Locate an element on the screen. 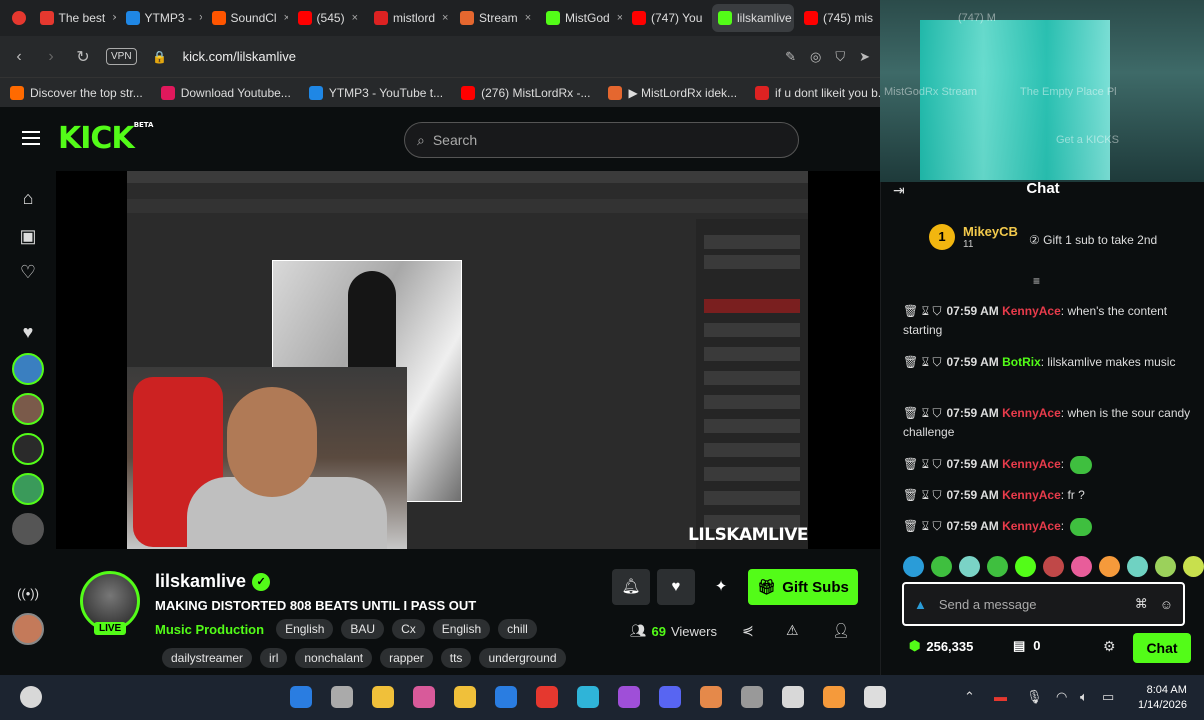 This screenshot has height=720, width=1204. back-icon: ‹ is located at coordinates (19, 57).